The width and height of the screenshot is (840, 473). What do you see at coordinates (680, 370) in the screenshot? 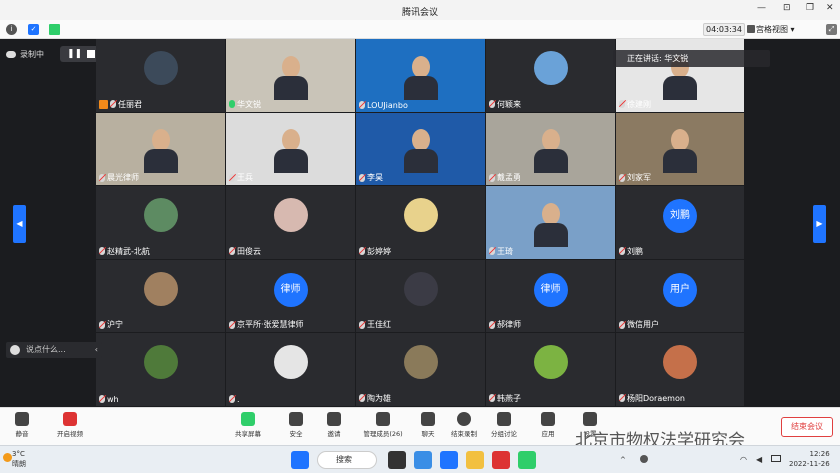
I see `participant-tile: 杨阳Doraemon` at bounding box center [680, 370].